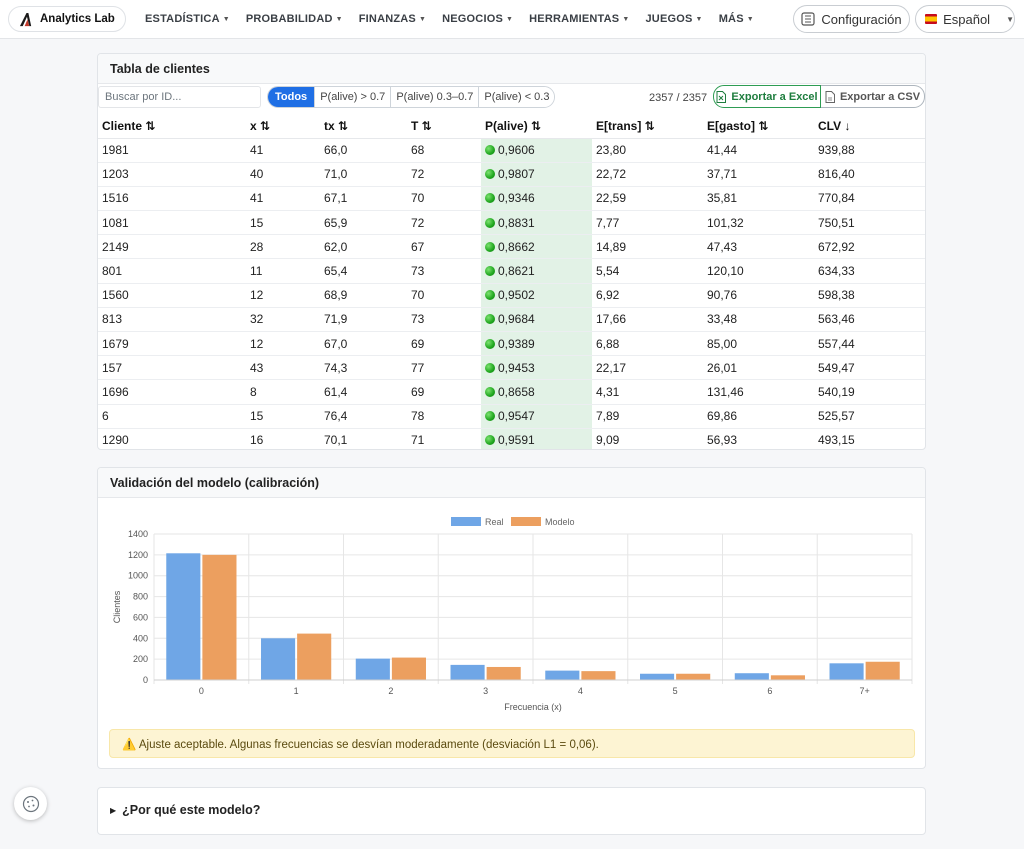  What do you see at coordinates (536, 126) in the screenshot?
I see `column-header: P(alive) ⇅` at bounding box center [536, 126].